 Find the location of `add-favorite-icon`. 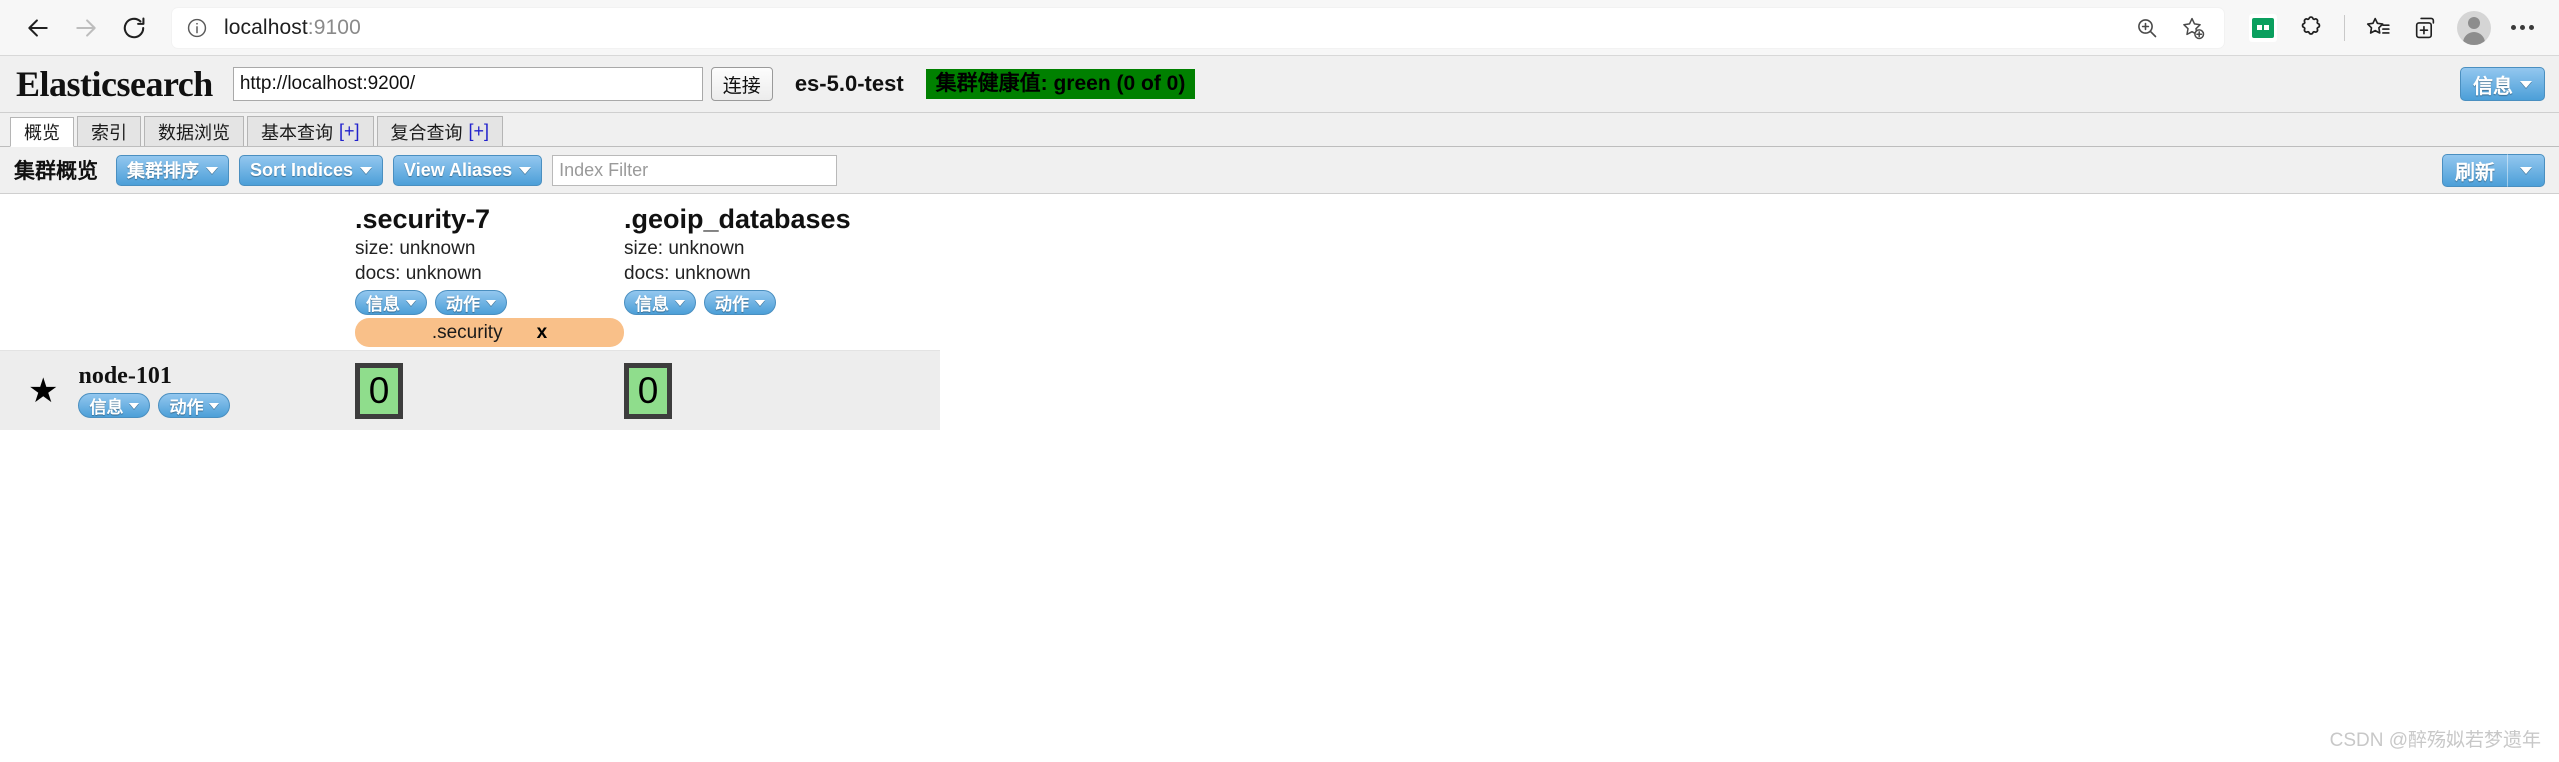

add-favorite-icon is located at coordinates (2193, 28).